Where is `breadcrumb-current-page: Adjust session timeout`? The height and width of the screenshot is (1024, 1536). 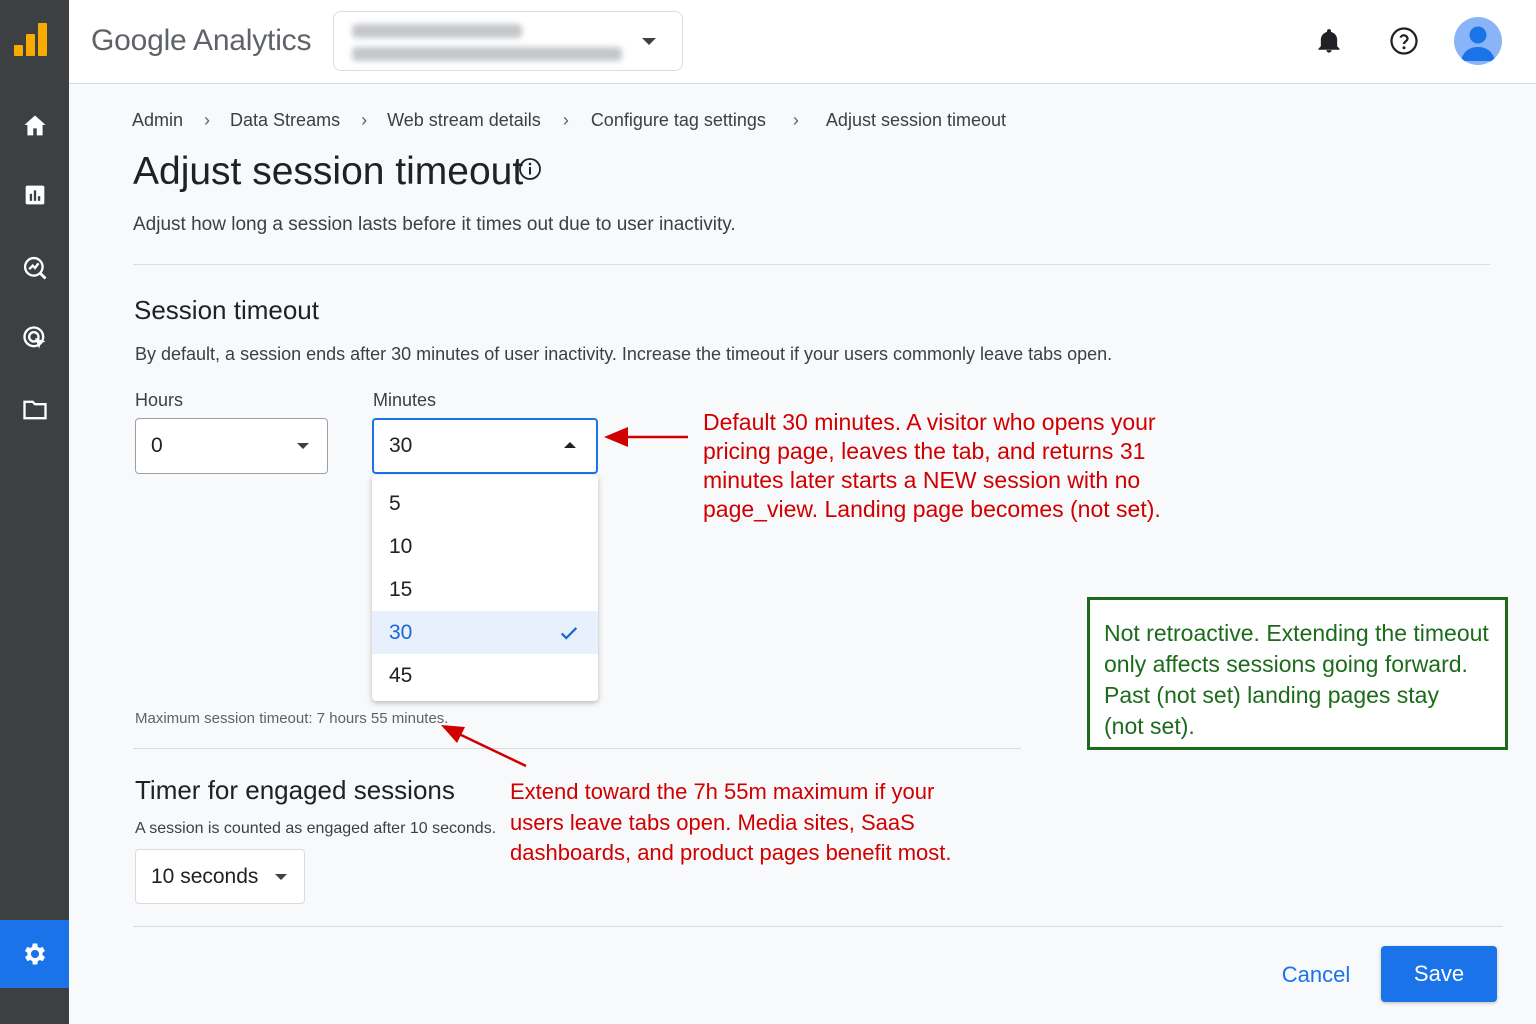
breadcrumb-current-page: Adjust session timeout is located at coordinates (916, 120).